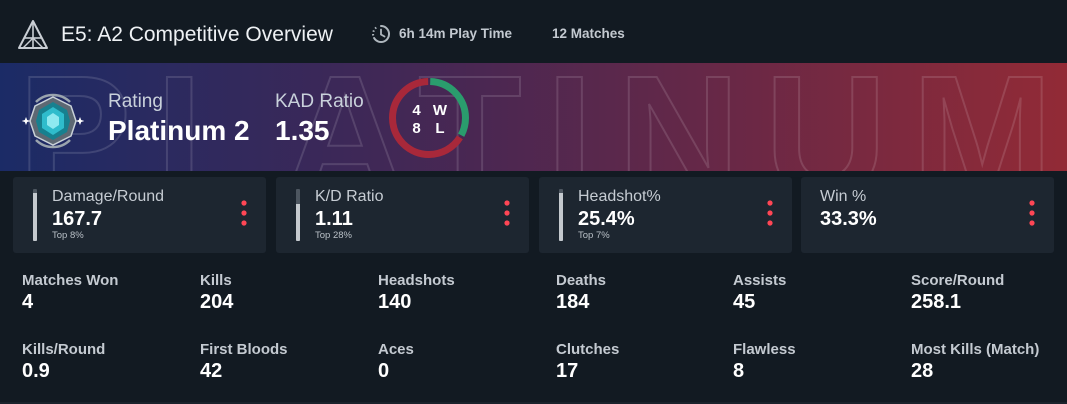  What do you see at coordinates (107, 362) in the screenshot?
I see `stat-kills-round: Kills/Round 0.9` at bounding box center [107, 362].